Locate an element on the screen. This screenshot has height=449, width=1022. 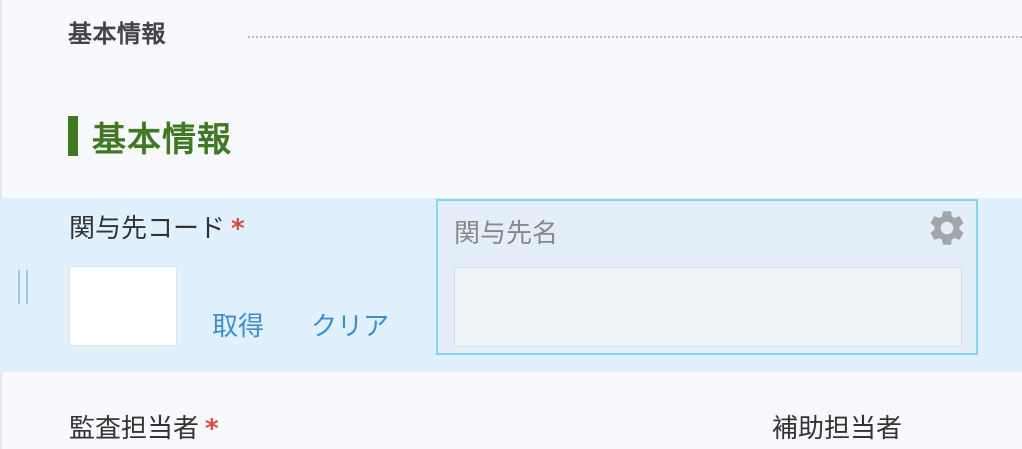
client-code-input is located at coordinates (123, 306).